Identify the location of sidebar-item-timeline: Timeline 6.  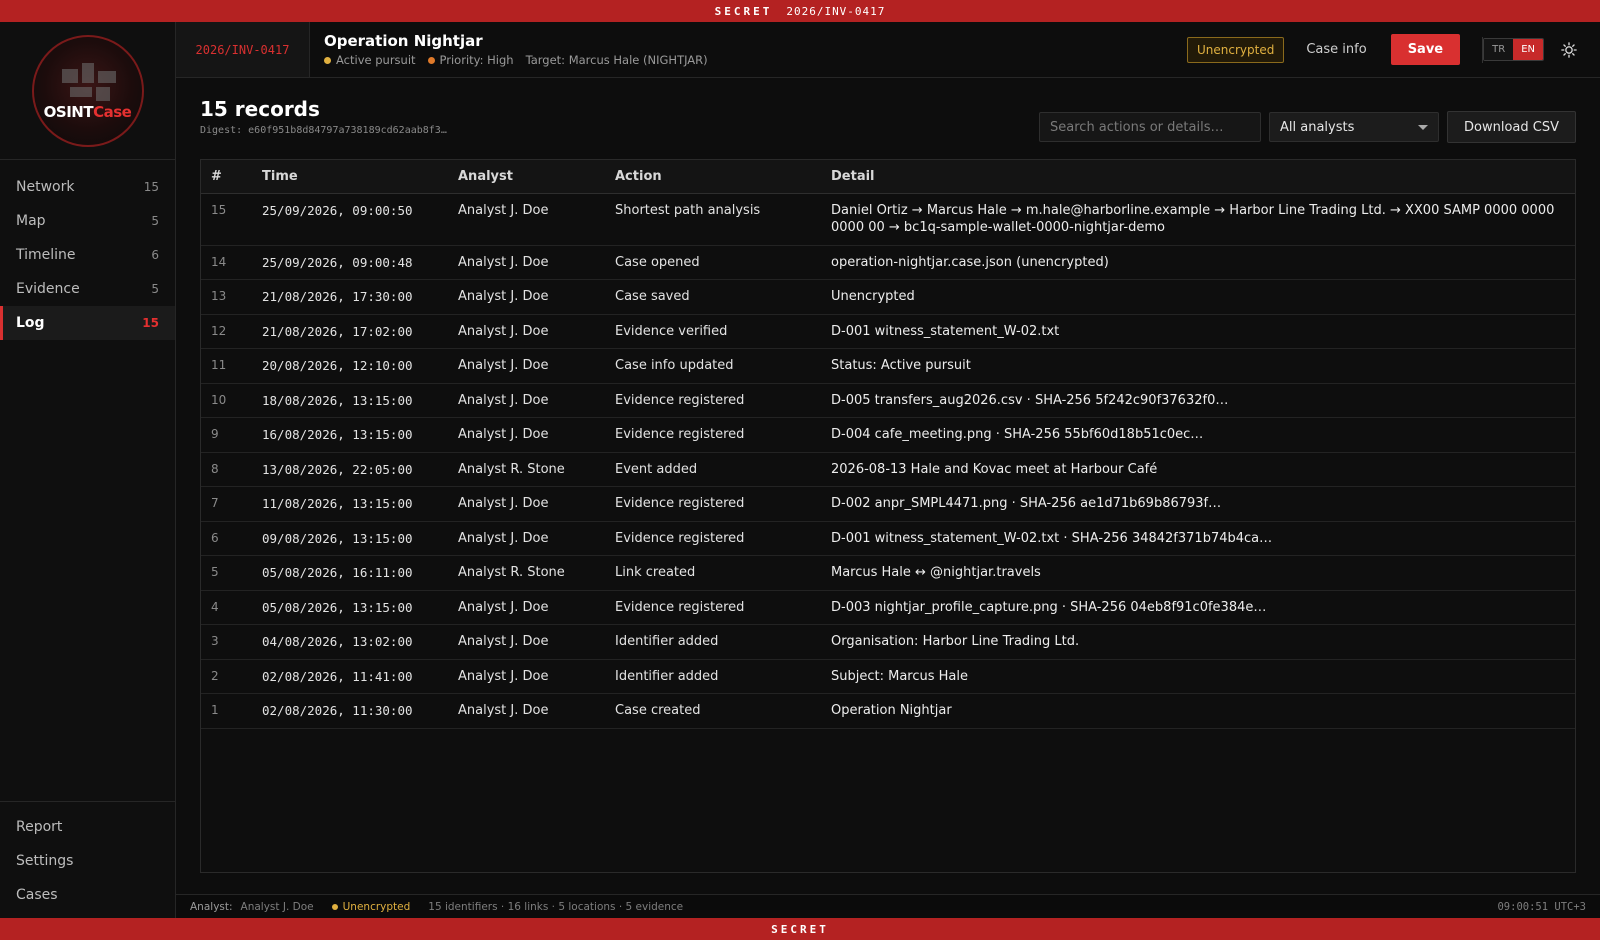
(87, 255).